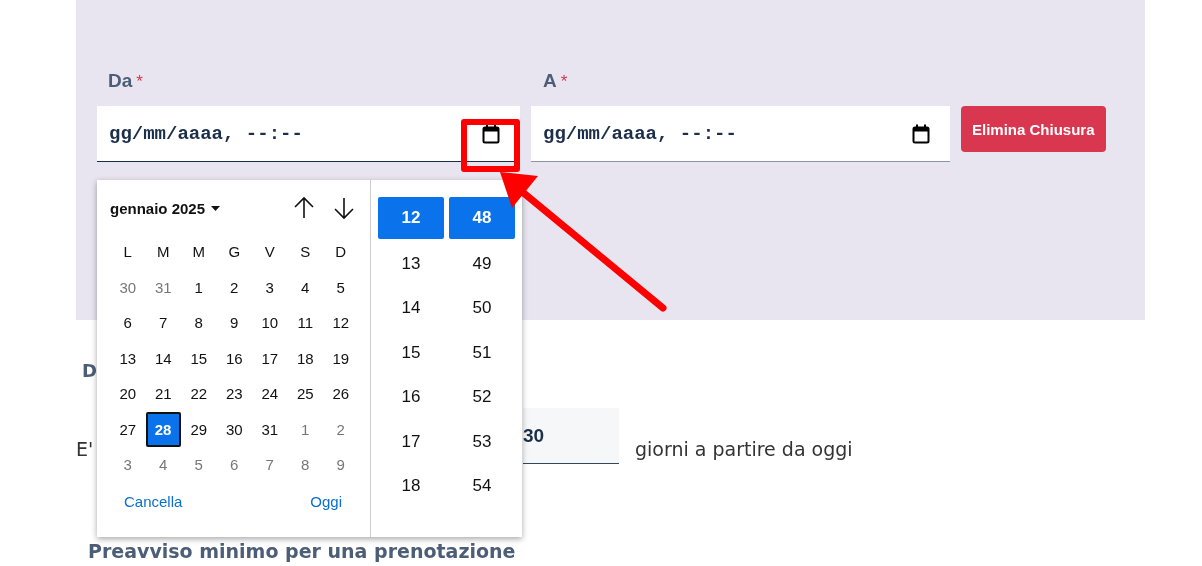 This screenshot has height=566, width=1202. Describe the element at coordinates (344, 208) in the screenshot. I see `down-arrow-icon` at that location.